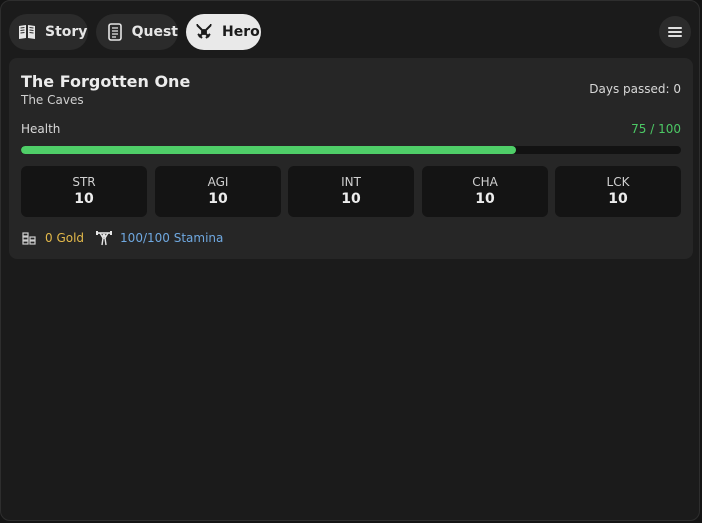 This screenshot has height=523, width=702. What do you see at coordinates (115, 32) in the screenshot?
I see `scroll-icon` at bounding box center [115, 32].